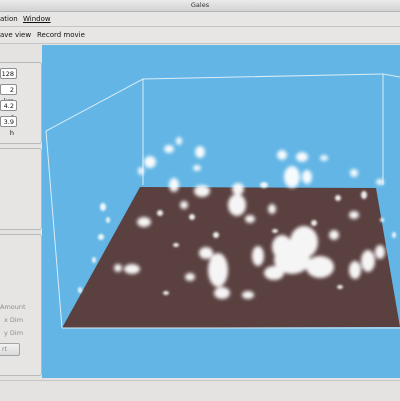  What do you see at coordinates (8, 126) in the screenshot?
I see `sim-time-value: 3.9 h` at bounding box center [8, 126].